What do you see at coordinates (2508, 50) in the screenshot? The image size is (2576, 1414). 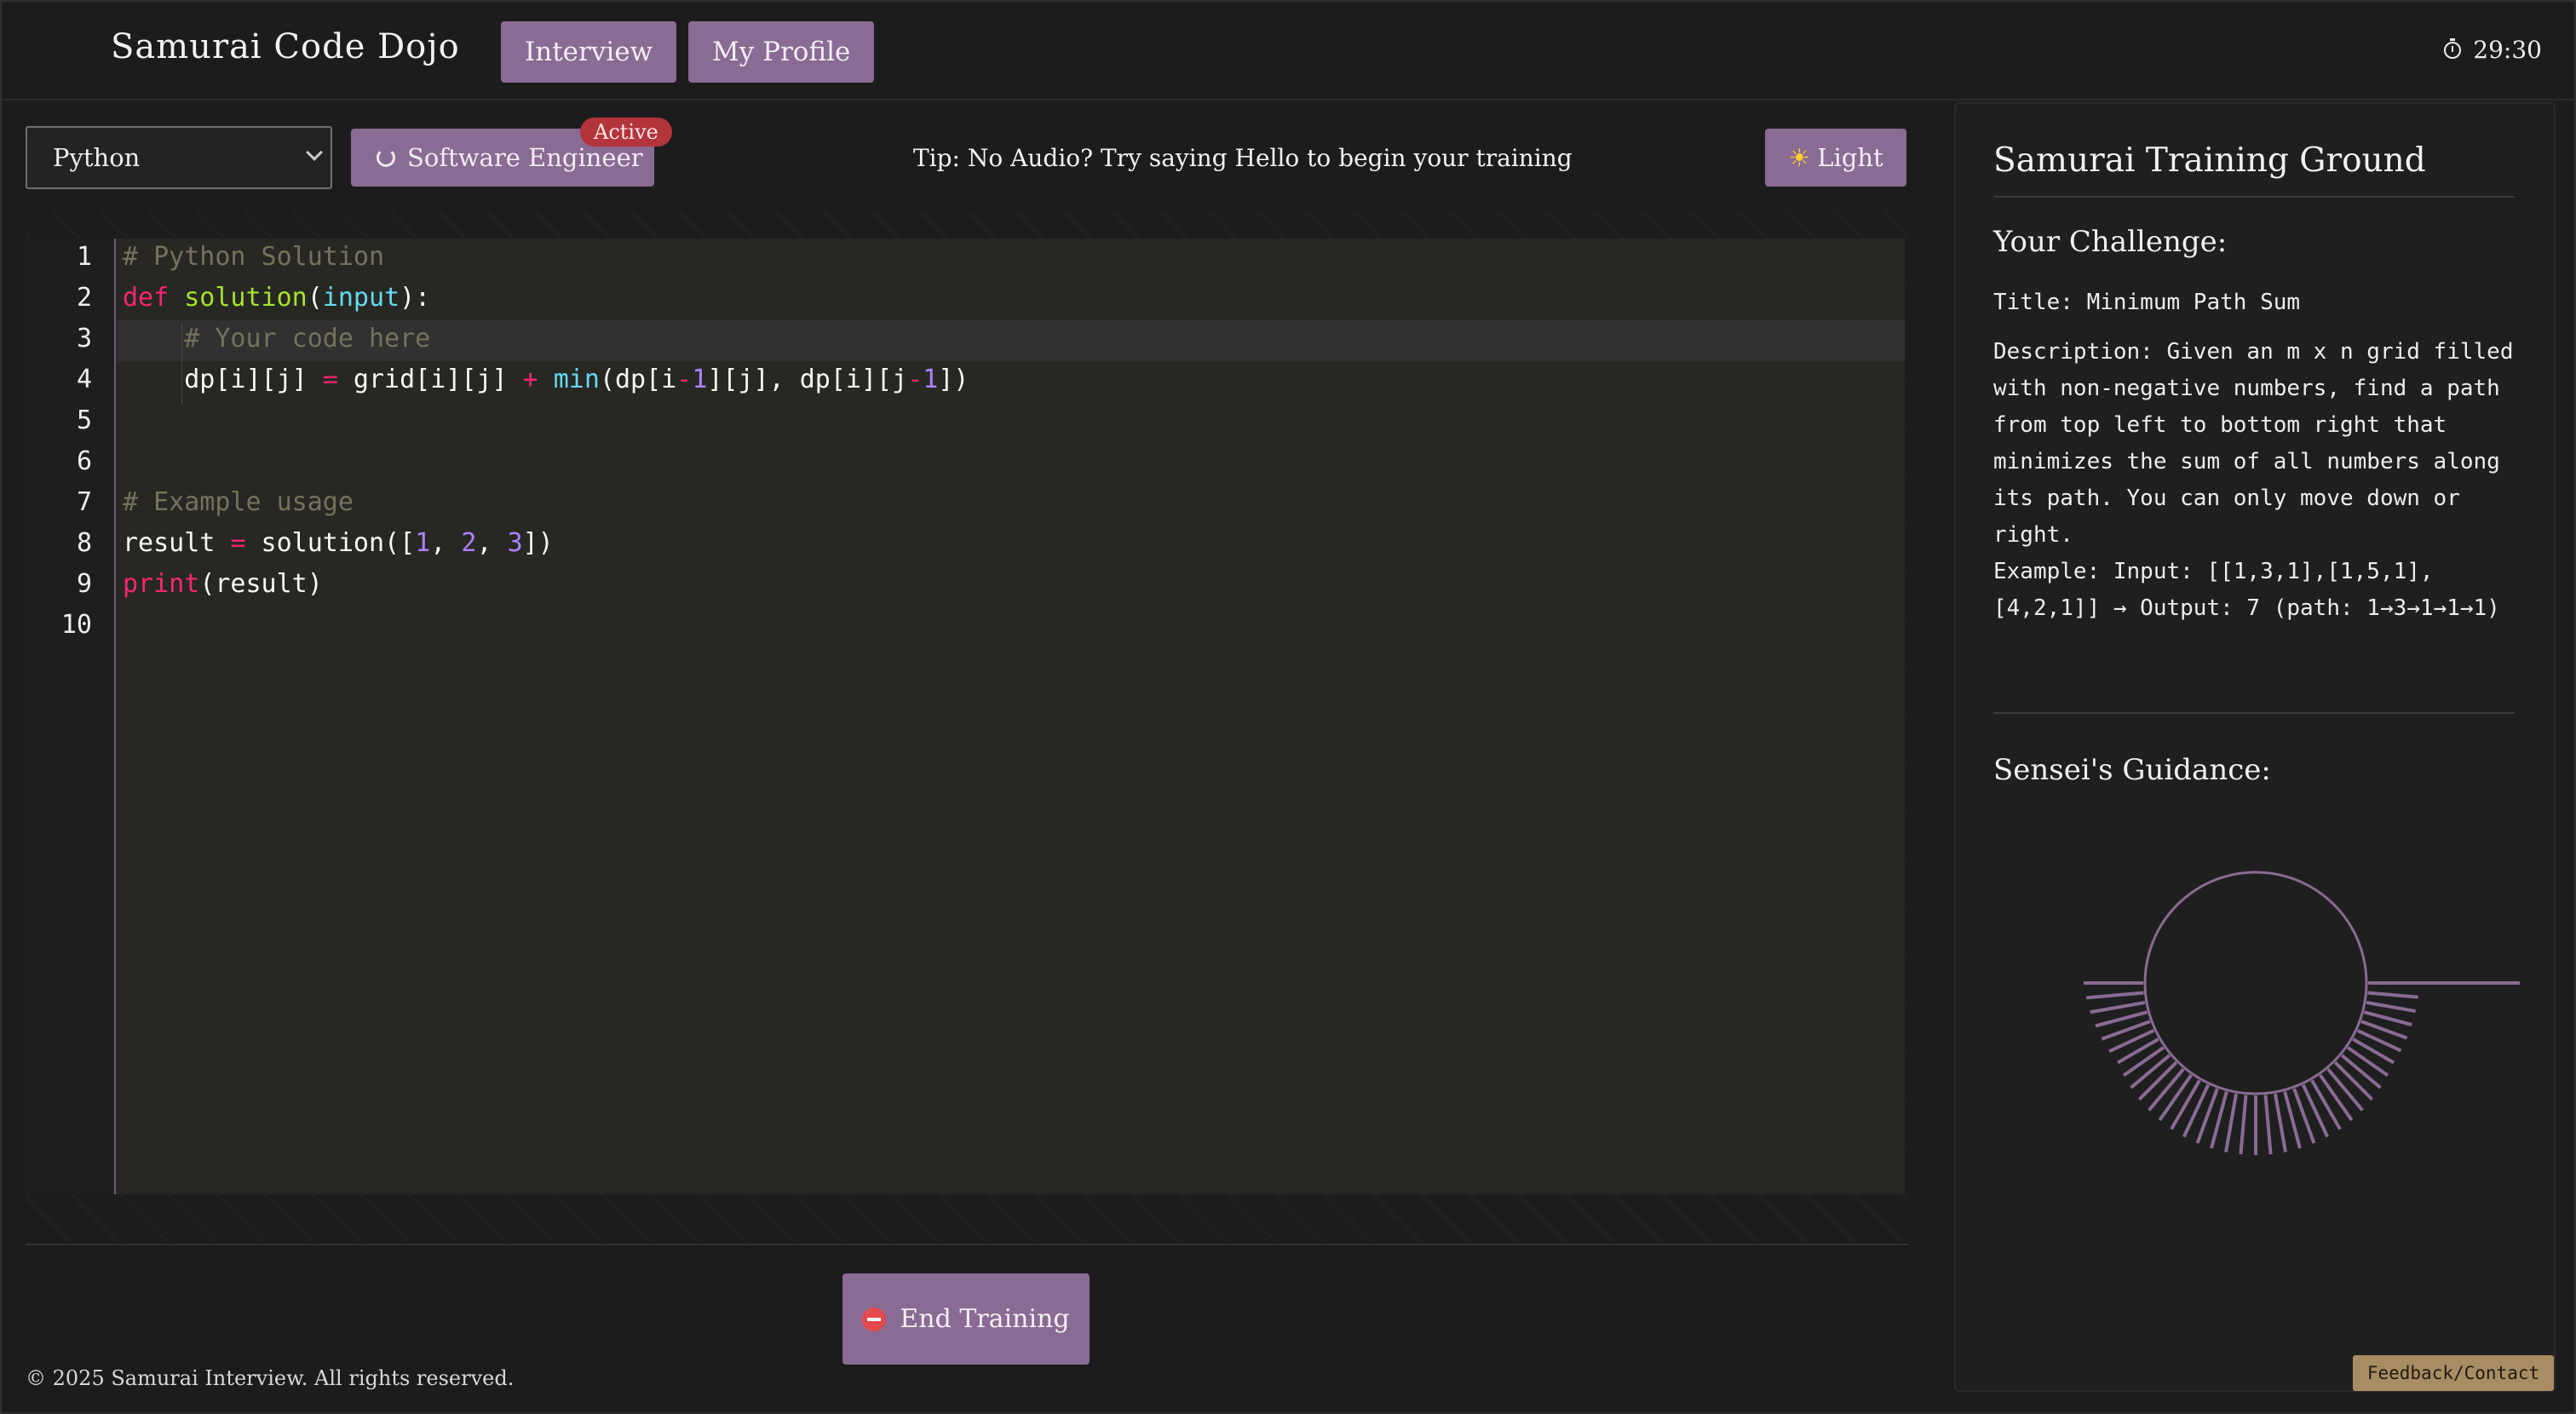 I see `timer-value: 29:30` at bounding box center [2508, 50].